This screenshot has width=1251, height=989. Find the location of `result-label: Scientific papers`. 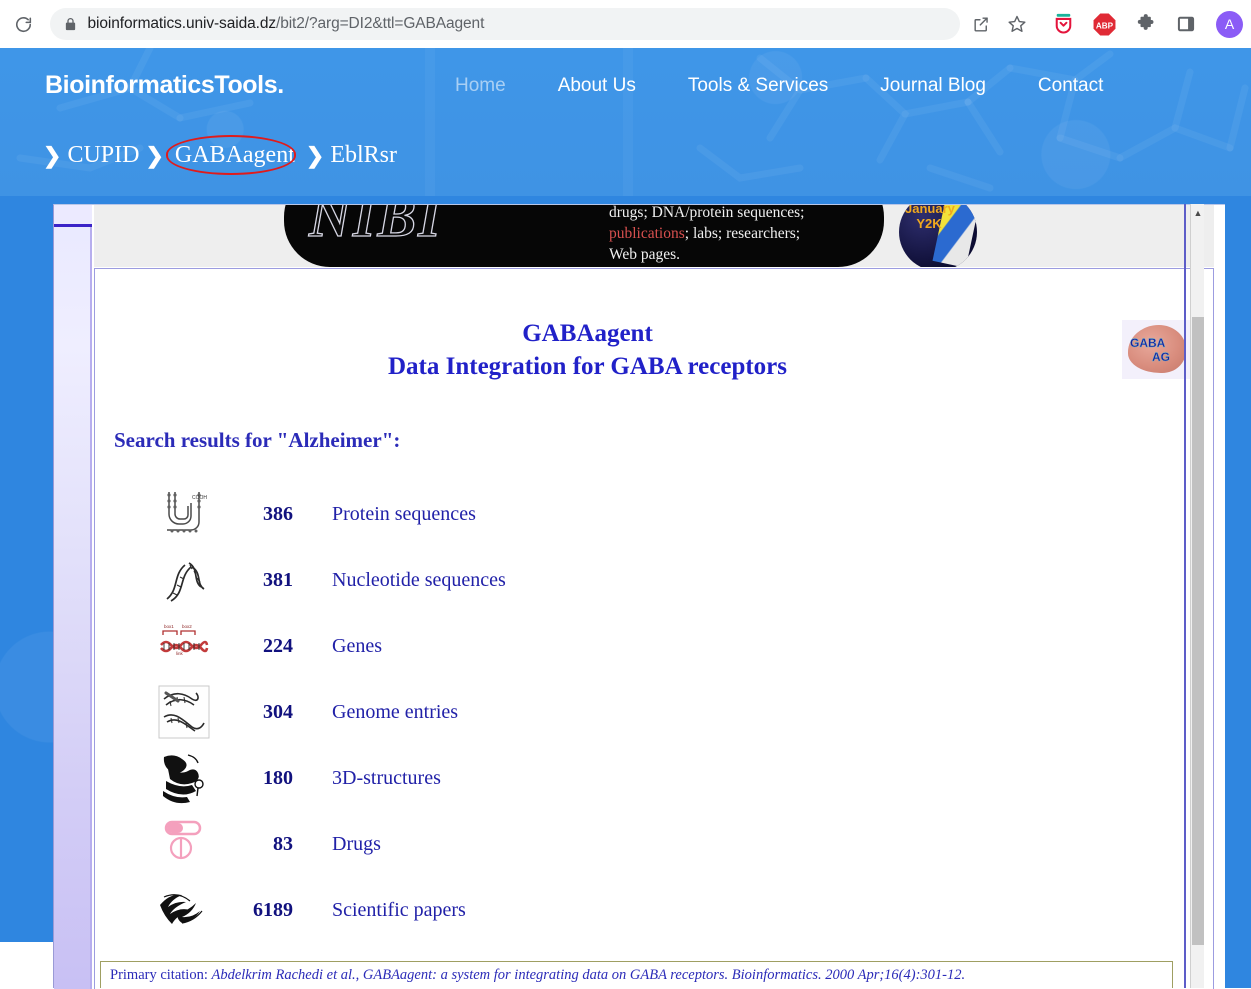

result-label: Scientific papers is located at coordinates (380, 910).